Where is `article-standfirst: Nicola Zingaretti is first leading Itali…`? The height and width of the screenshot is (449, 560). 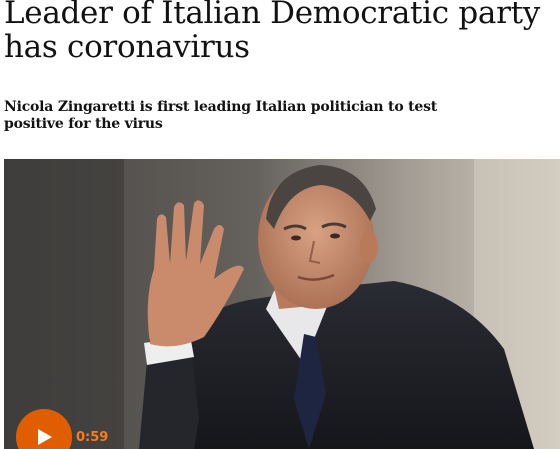
article-standfirst: Nicola Zingaretti is first leading Itali… is located at coordinates (221, 115).